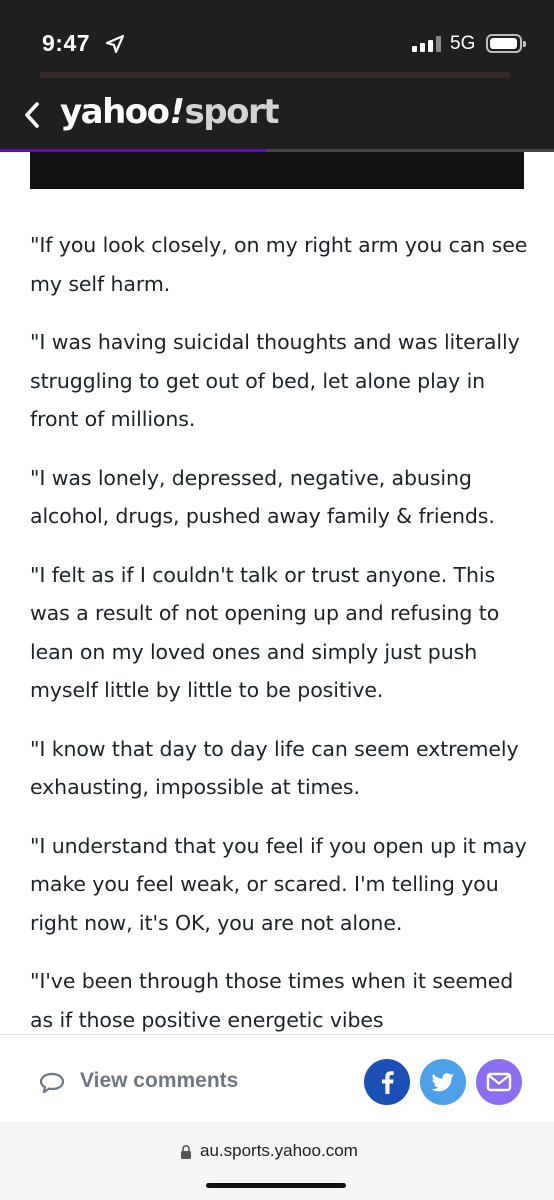  I want to click on status-time: 9:47, so click(66, 43).